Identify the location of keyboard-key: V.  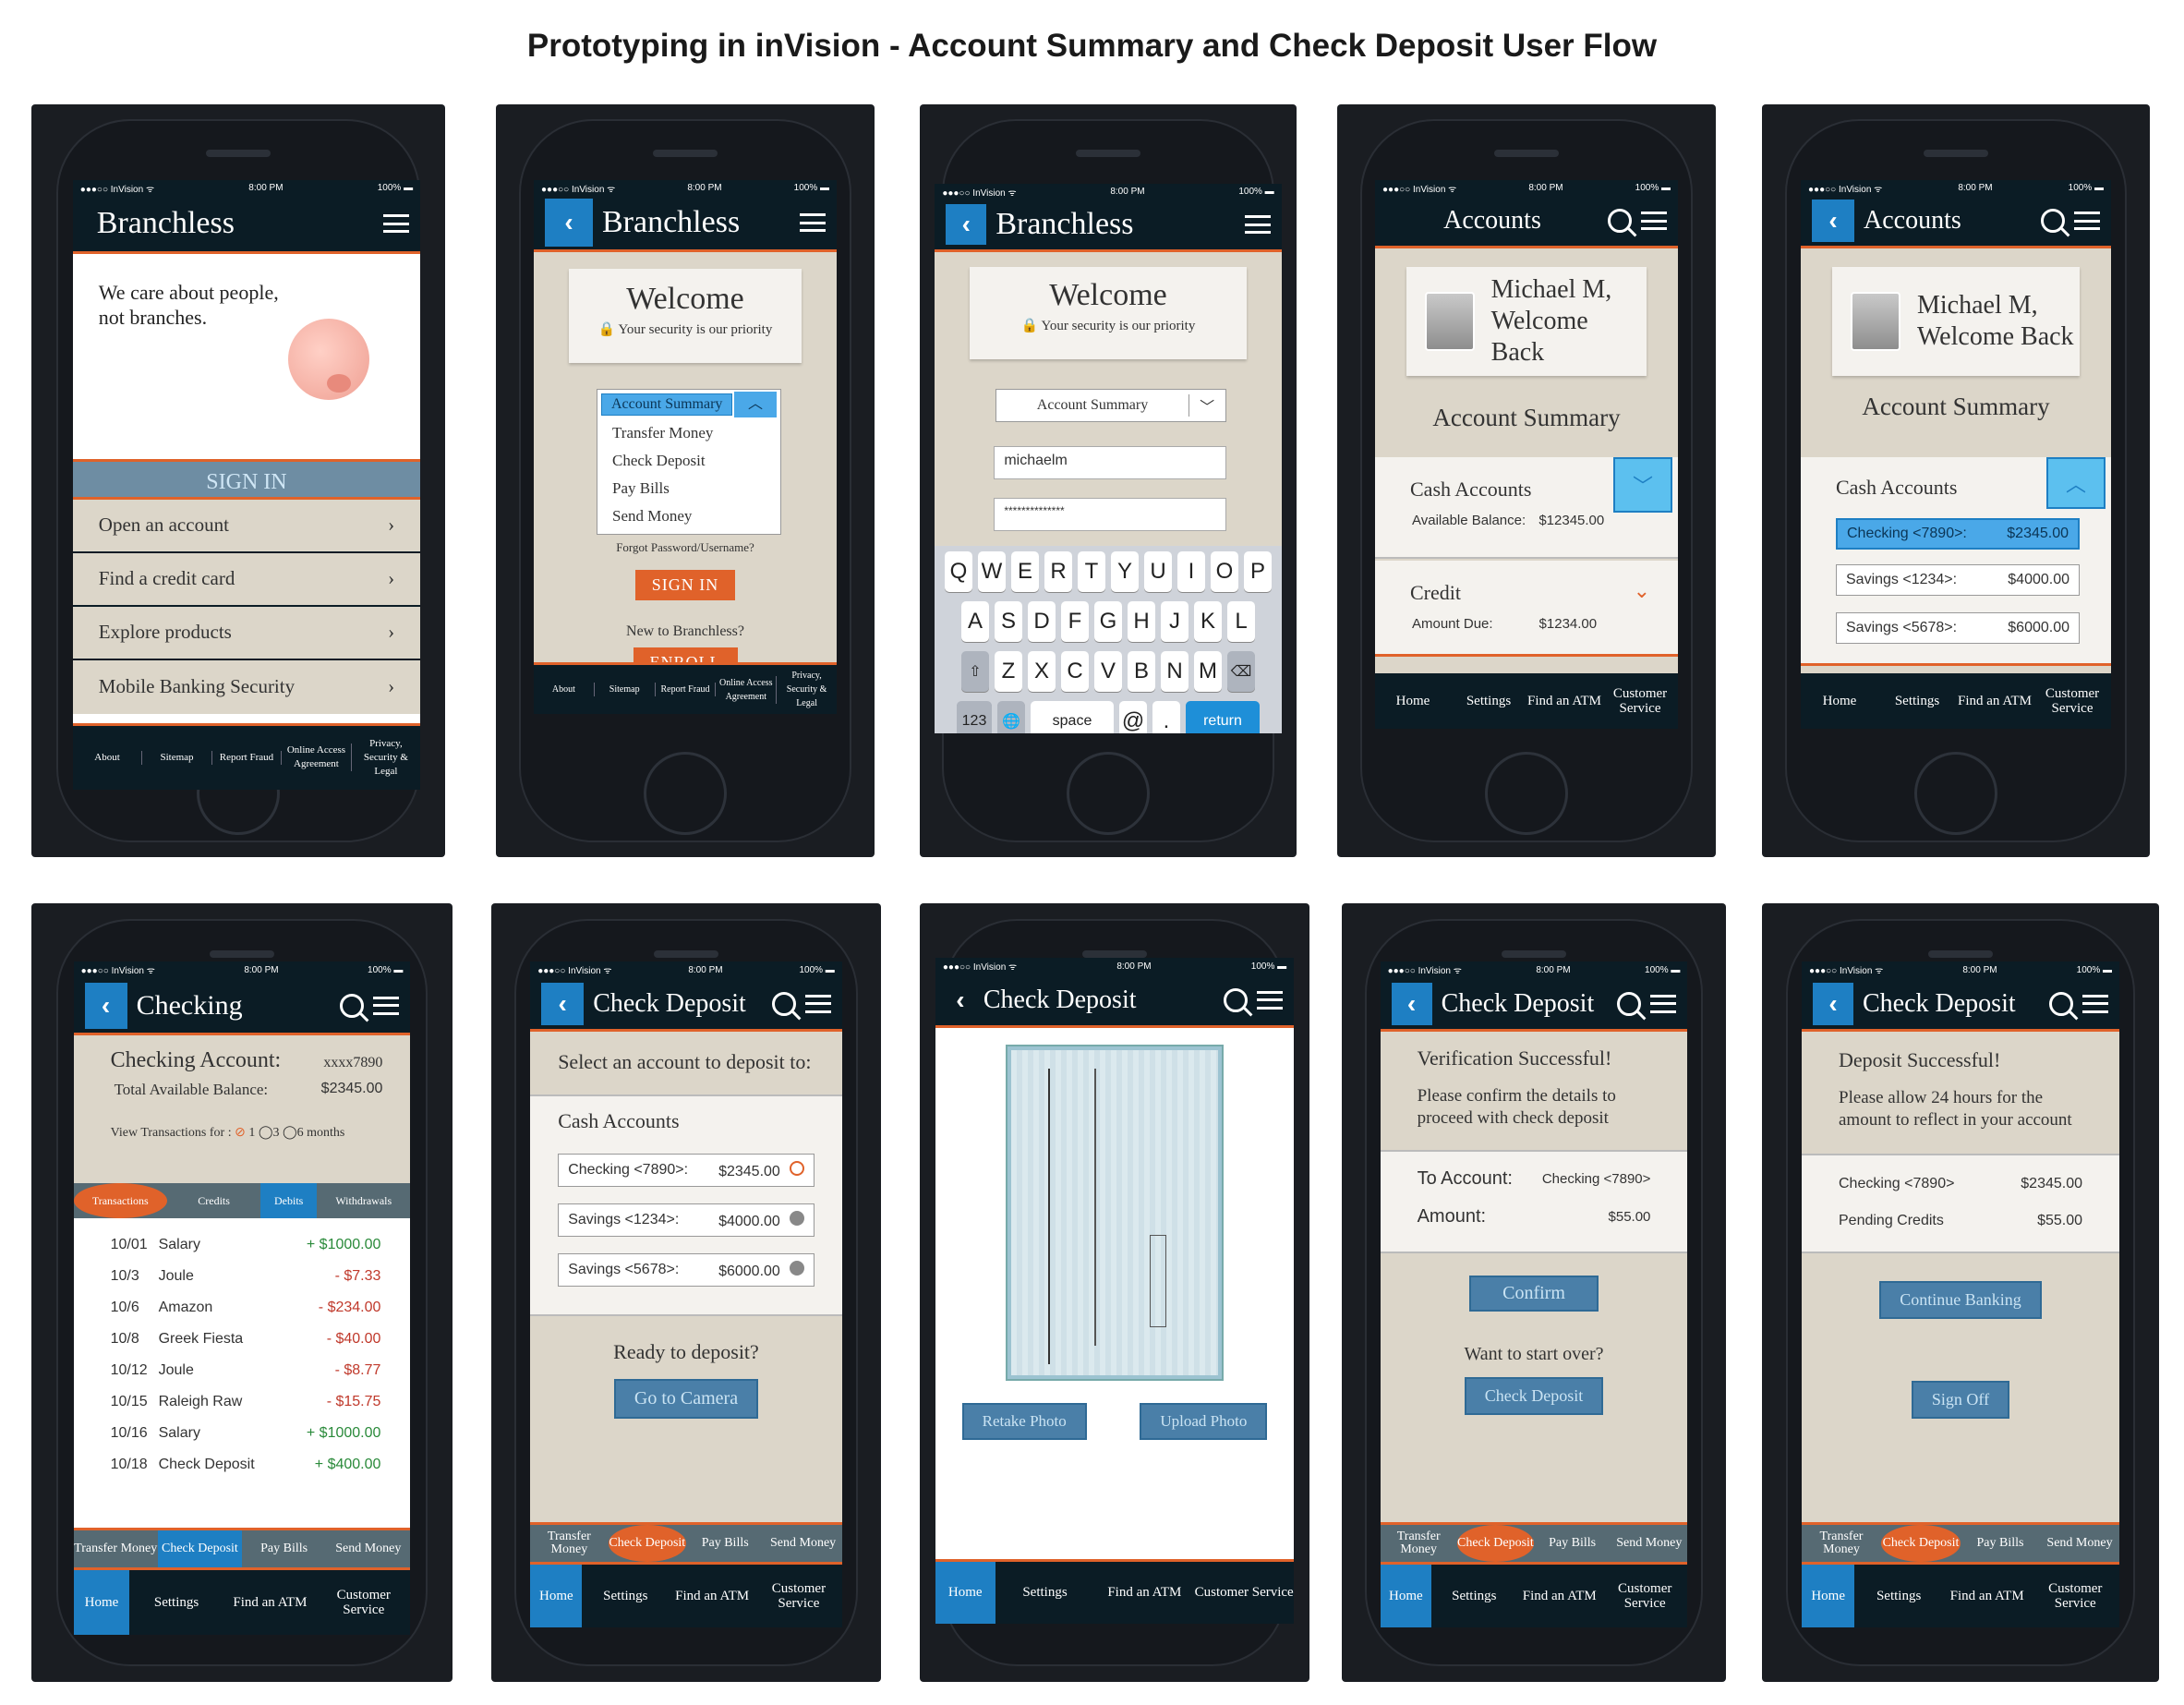
(1108, 671).